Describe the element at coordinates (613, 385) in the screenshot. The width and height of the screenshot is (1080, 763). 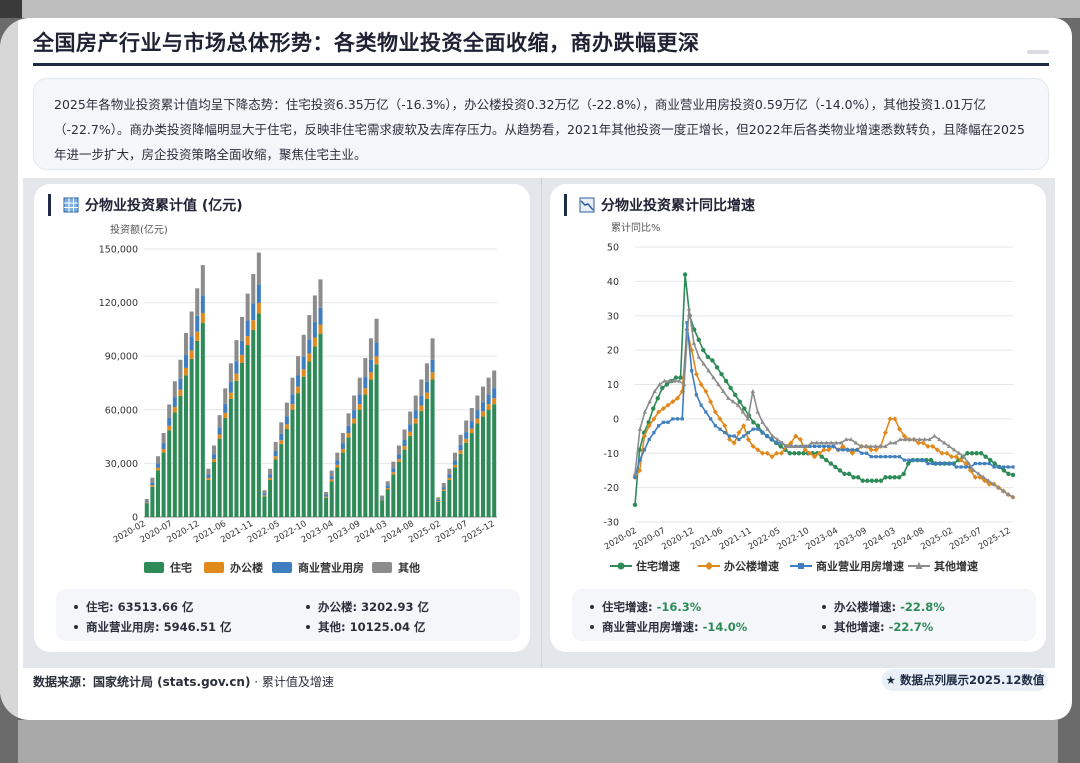
I see `y-tick-label: 10` at that location.